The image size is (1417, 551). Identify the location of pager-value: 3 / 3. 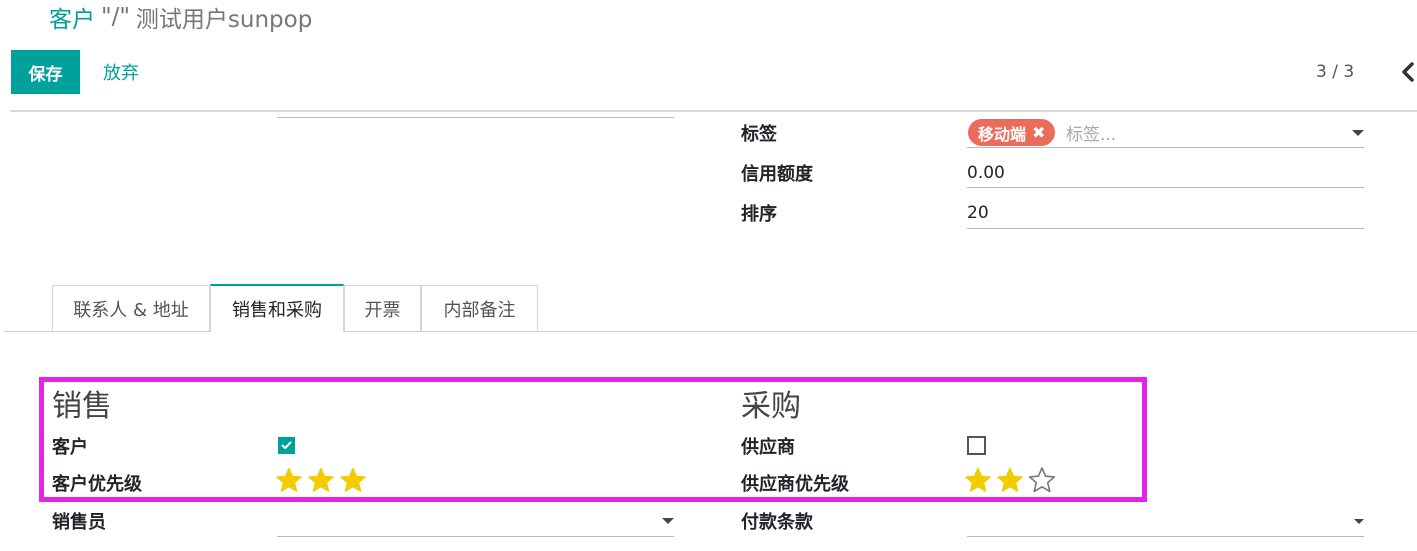
(1335, 72).